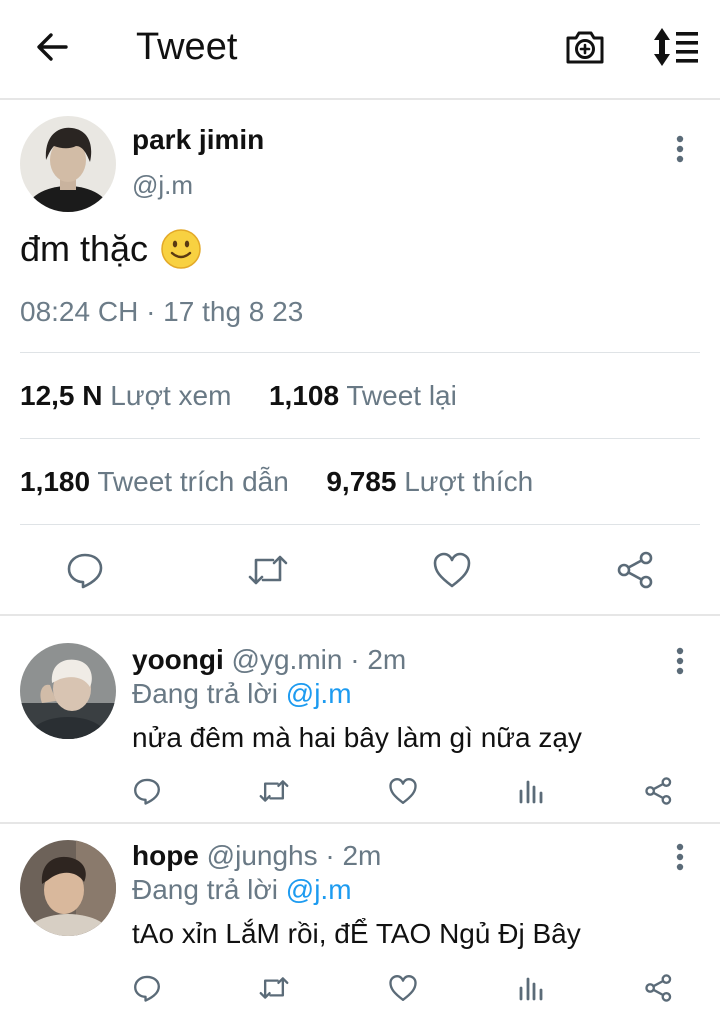  Describe the element at coordinates (192, 481) in the screenshot. I see `quotes-label: Tweet trích dẫn` at that location.